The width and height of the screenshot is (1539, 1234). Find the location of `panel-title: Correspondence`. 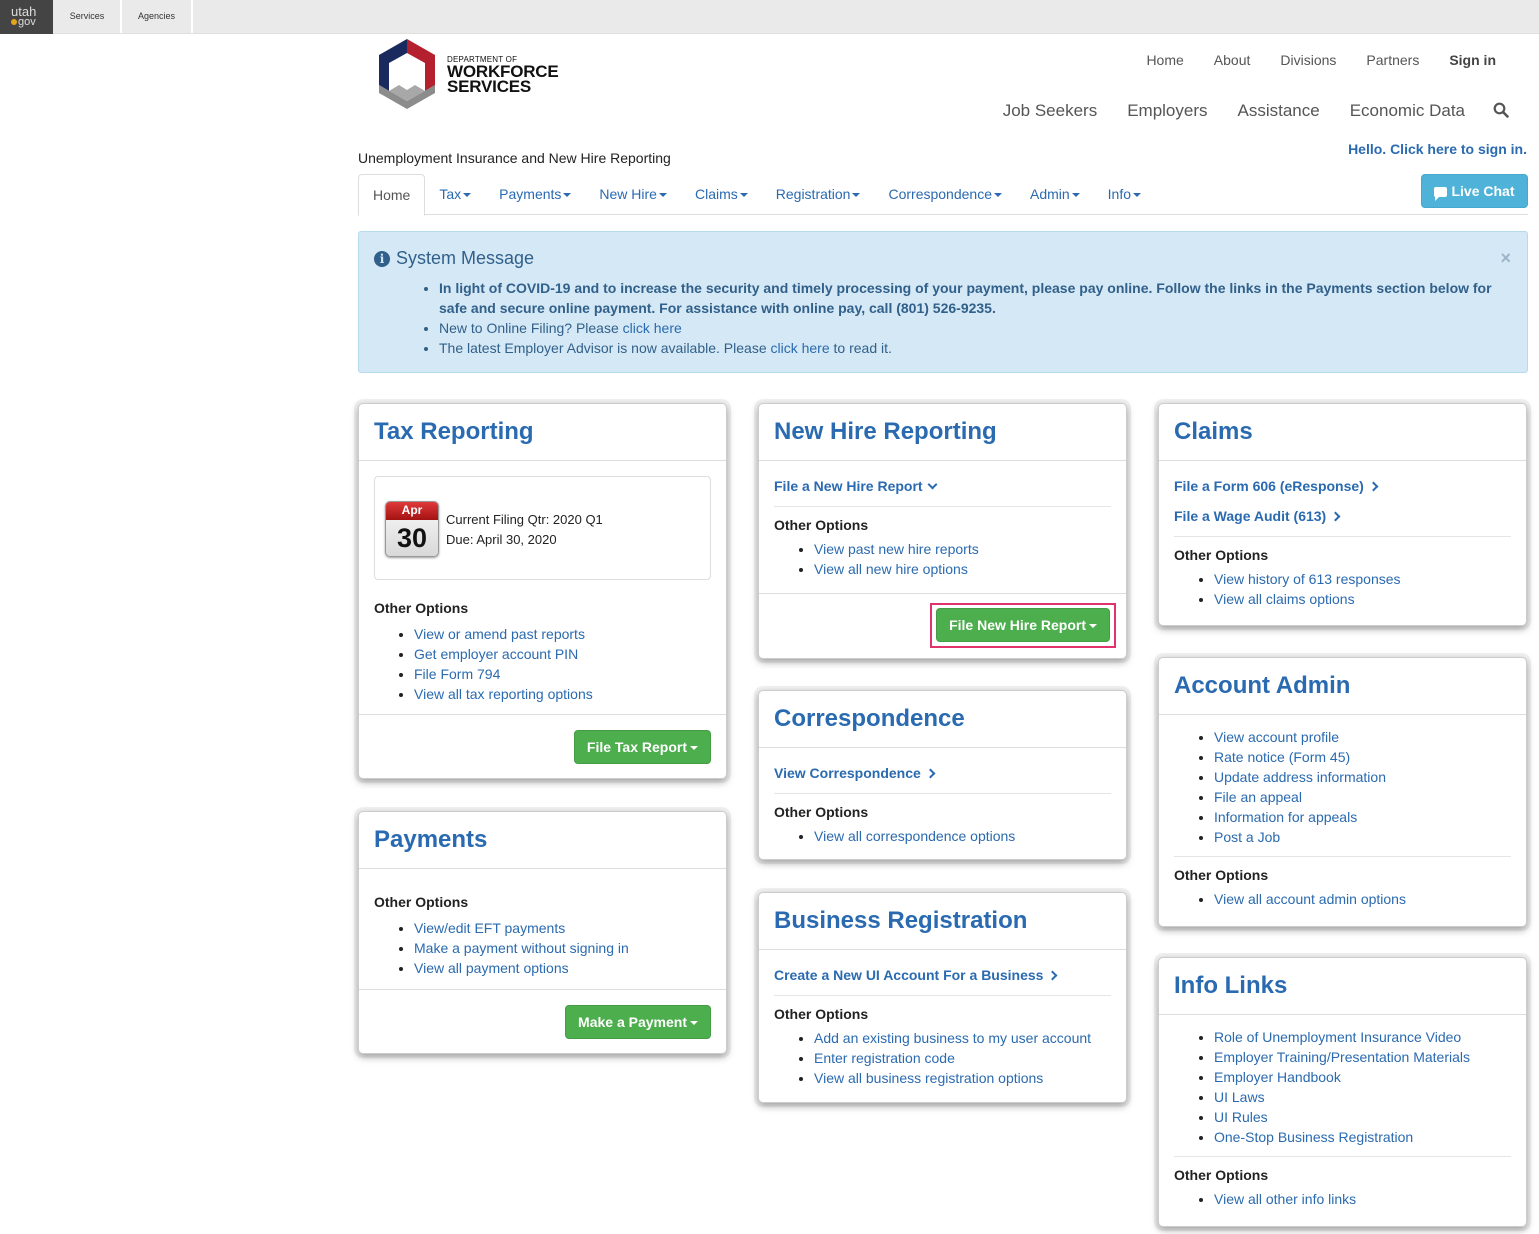

panel-title: Correspondence is located at coordinates (942, 719).